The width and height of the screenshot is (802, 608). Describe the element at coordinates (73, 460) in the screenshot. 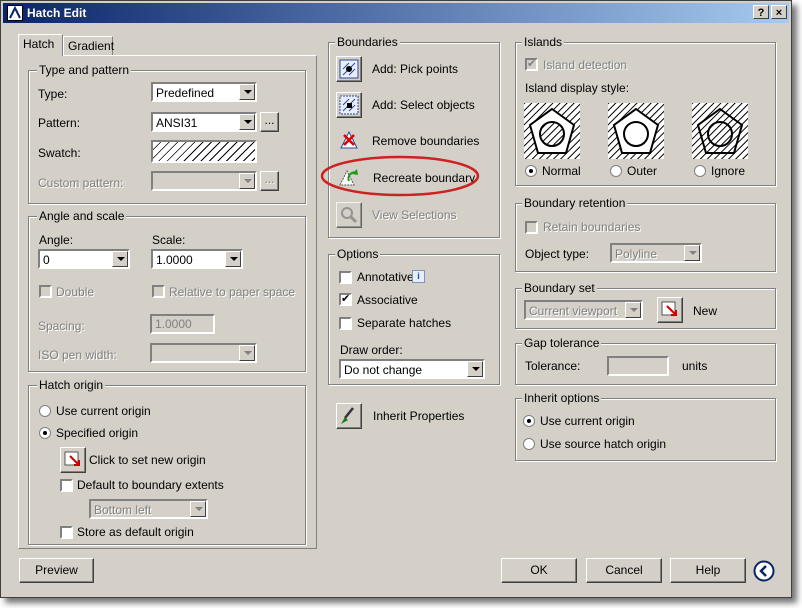

I see `set-origin-button` at that location.